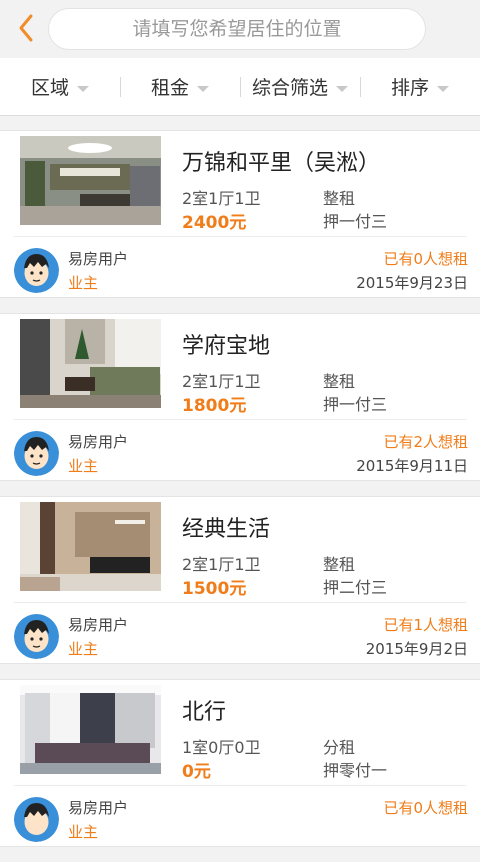 The image size is (480, 862). I want to click on listing-price: 1500元, so click(214, 589).